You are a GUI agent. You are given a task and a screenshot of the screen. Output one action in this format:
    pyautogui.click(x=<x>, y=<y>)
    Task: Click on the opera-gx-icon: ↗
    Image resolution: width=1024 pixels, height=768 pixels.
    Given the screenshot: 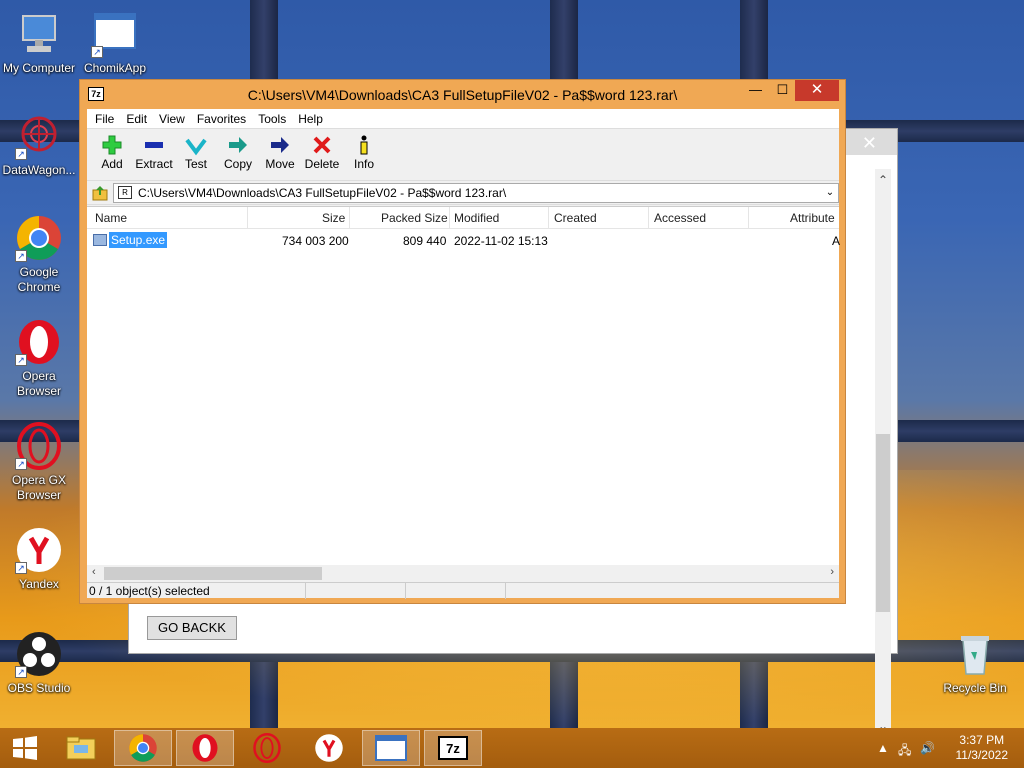 What is the action you would take?
    pyautogui.click(x=39, y=446)
    